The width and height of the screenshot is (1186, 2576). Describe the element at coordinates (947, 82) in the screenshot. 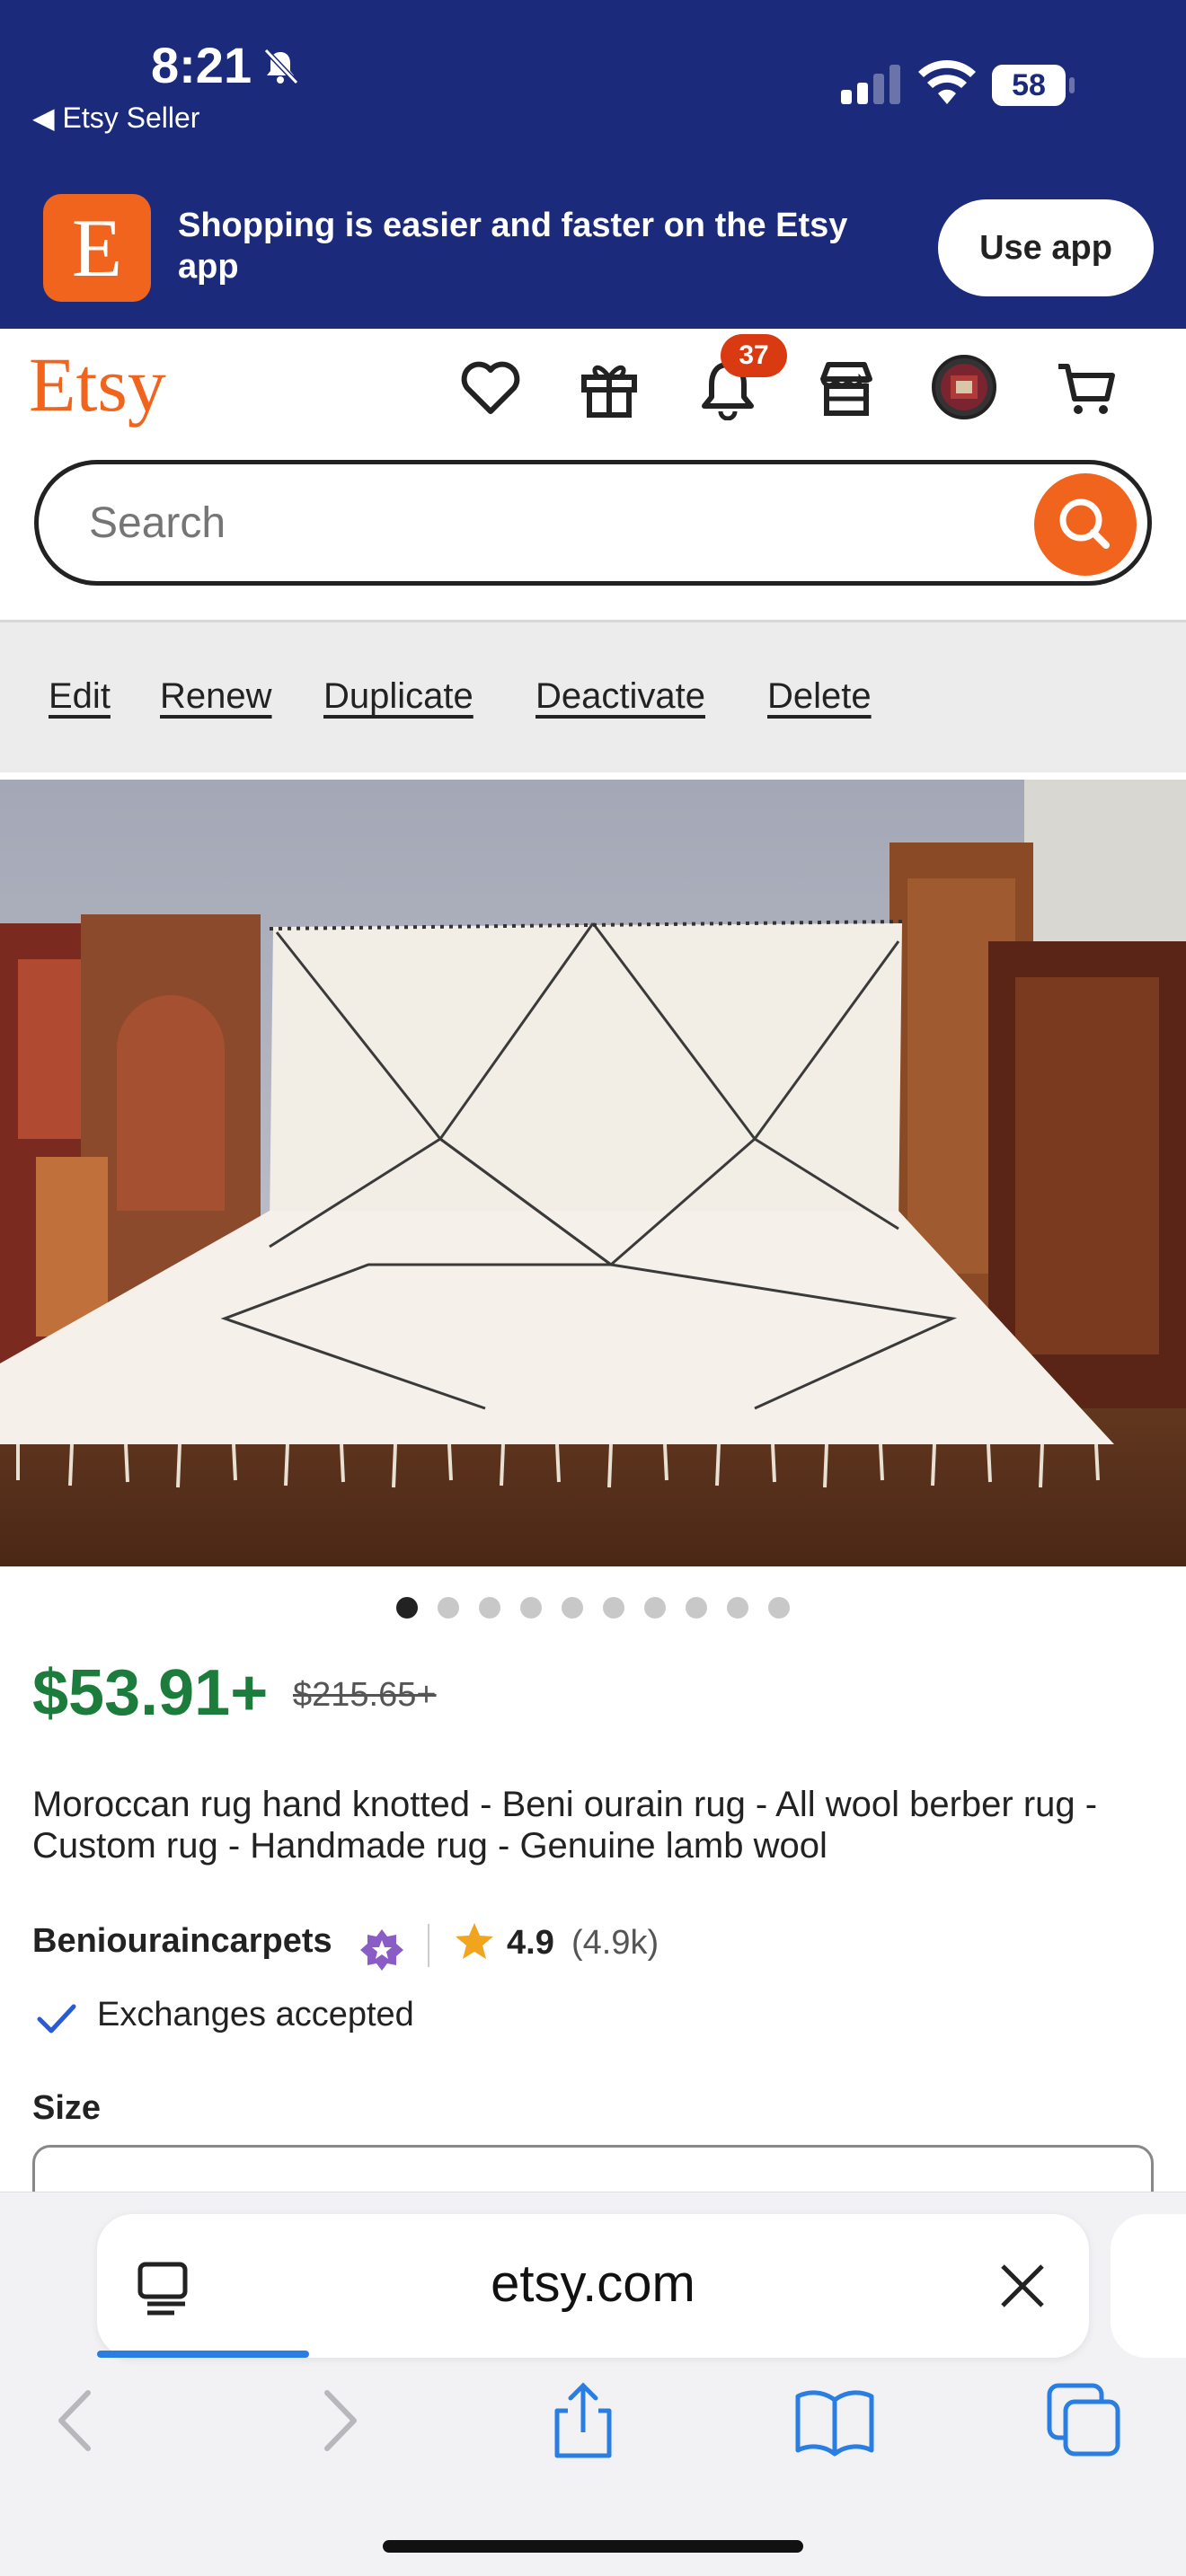

I see `wifi-icon` at that location.